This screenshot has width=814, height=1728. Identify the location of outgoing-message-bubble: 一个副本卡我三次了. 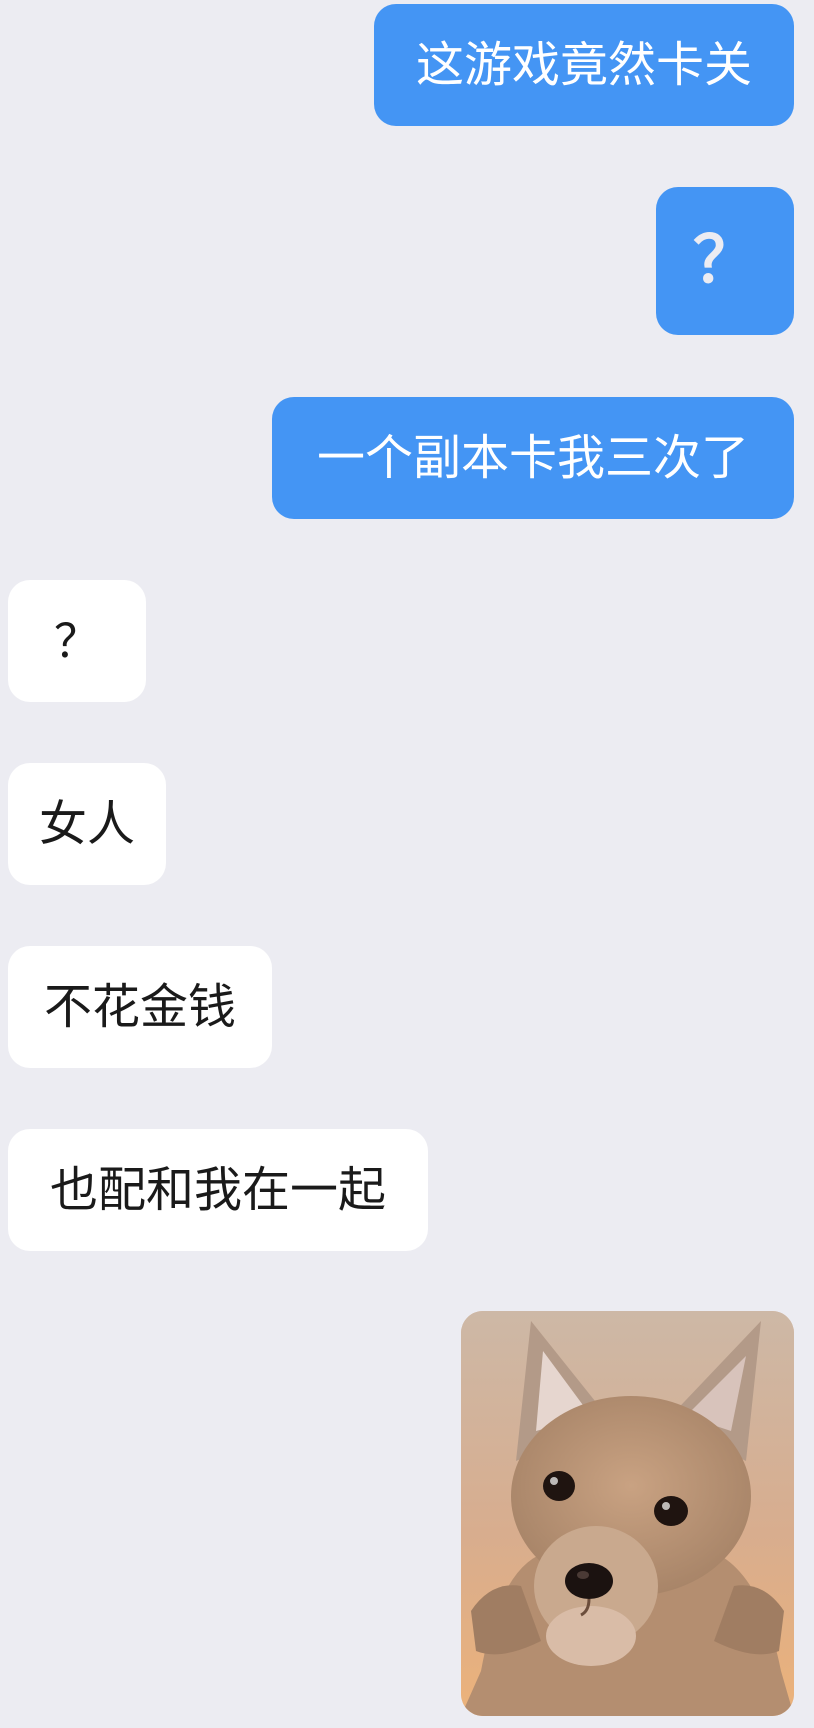
(533, 458).